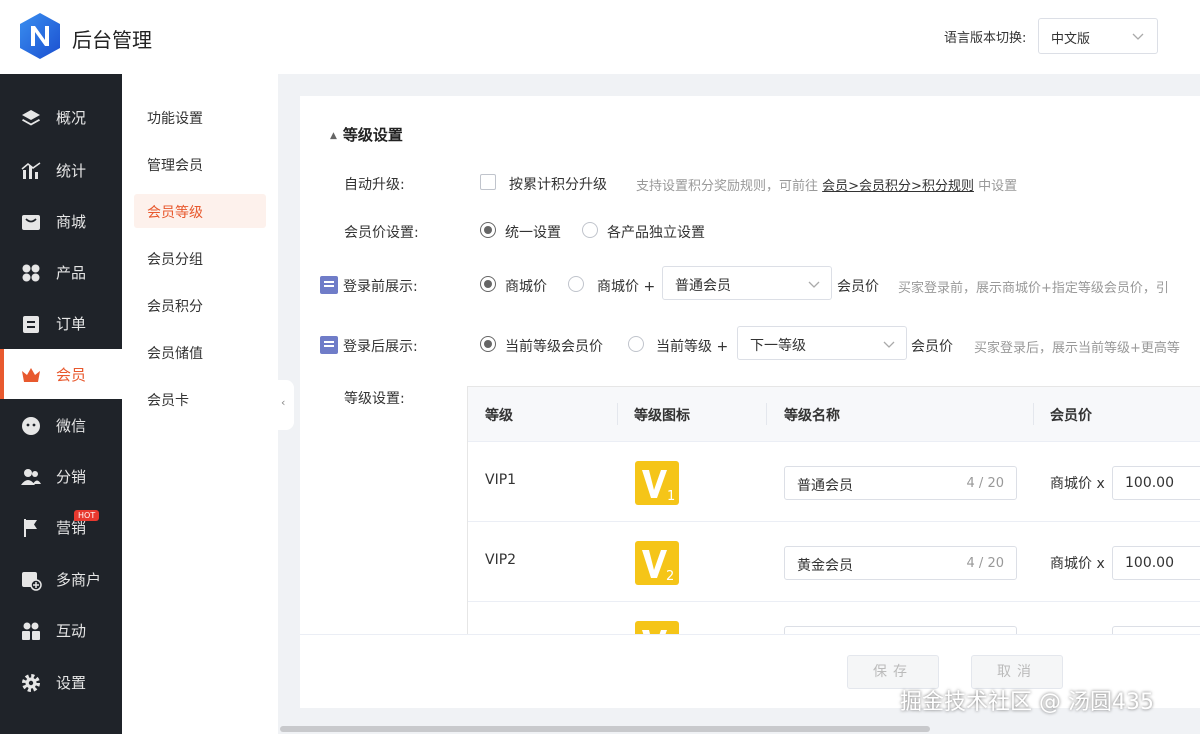  Describe the element at coordinates (71, 222) in the screenshot. I see `sidebar-item-label: 商城` at that location.